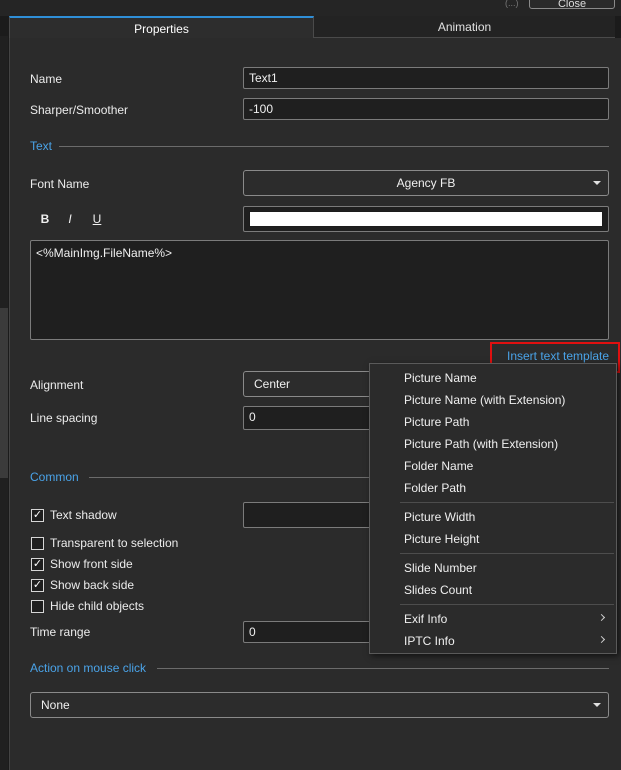  What do you see at coordinates (310, 8) in the screenshot?
I see `top-strip` at bounding box center [310, 8].